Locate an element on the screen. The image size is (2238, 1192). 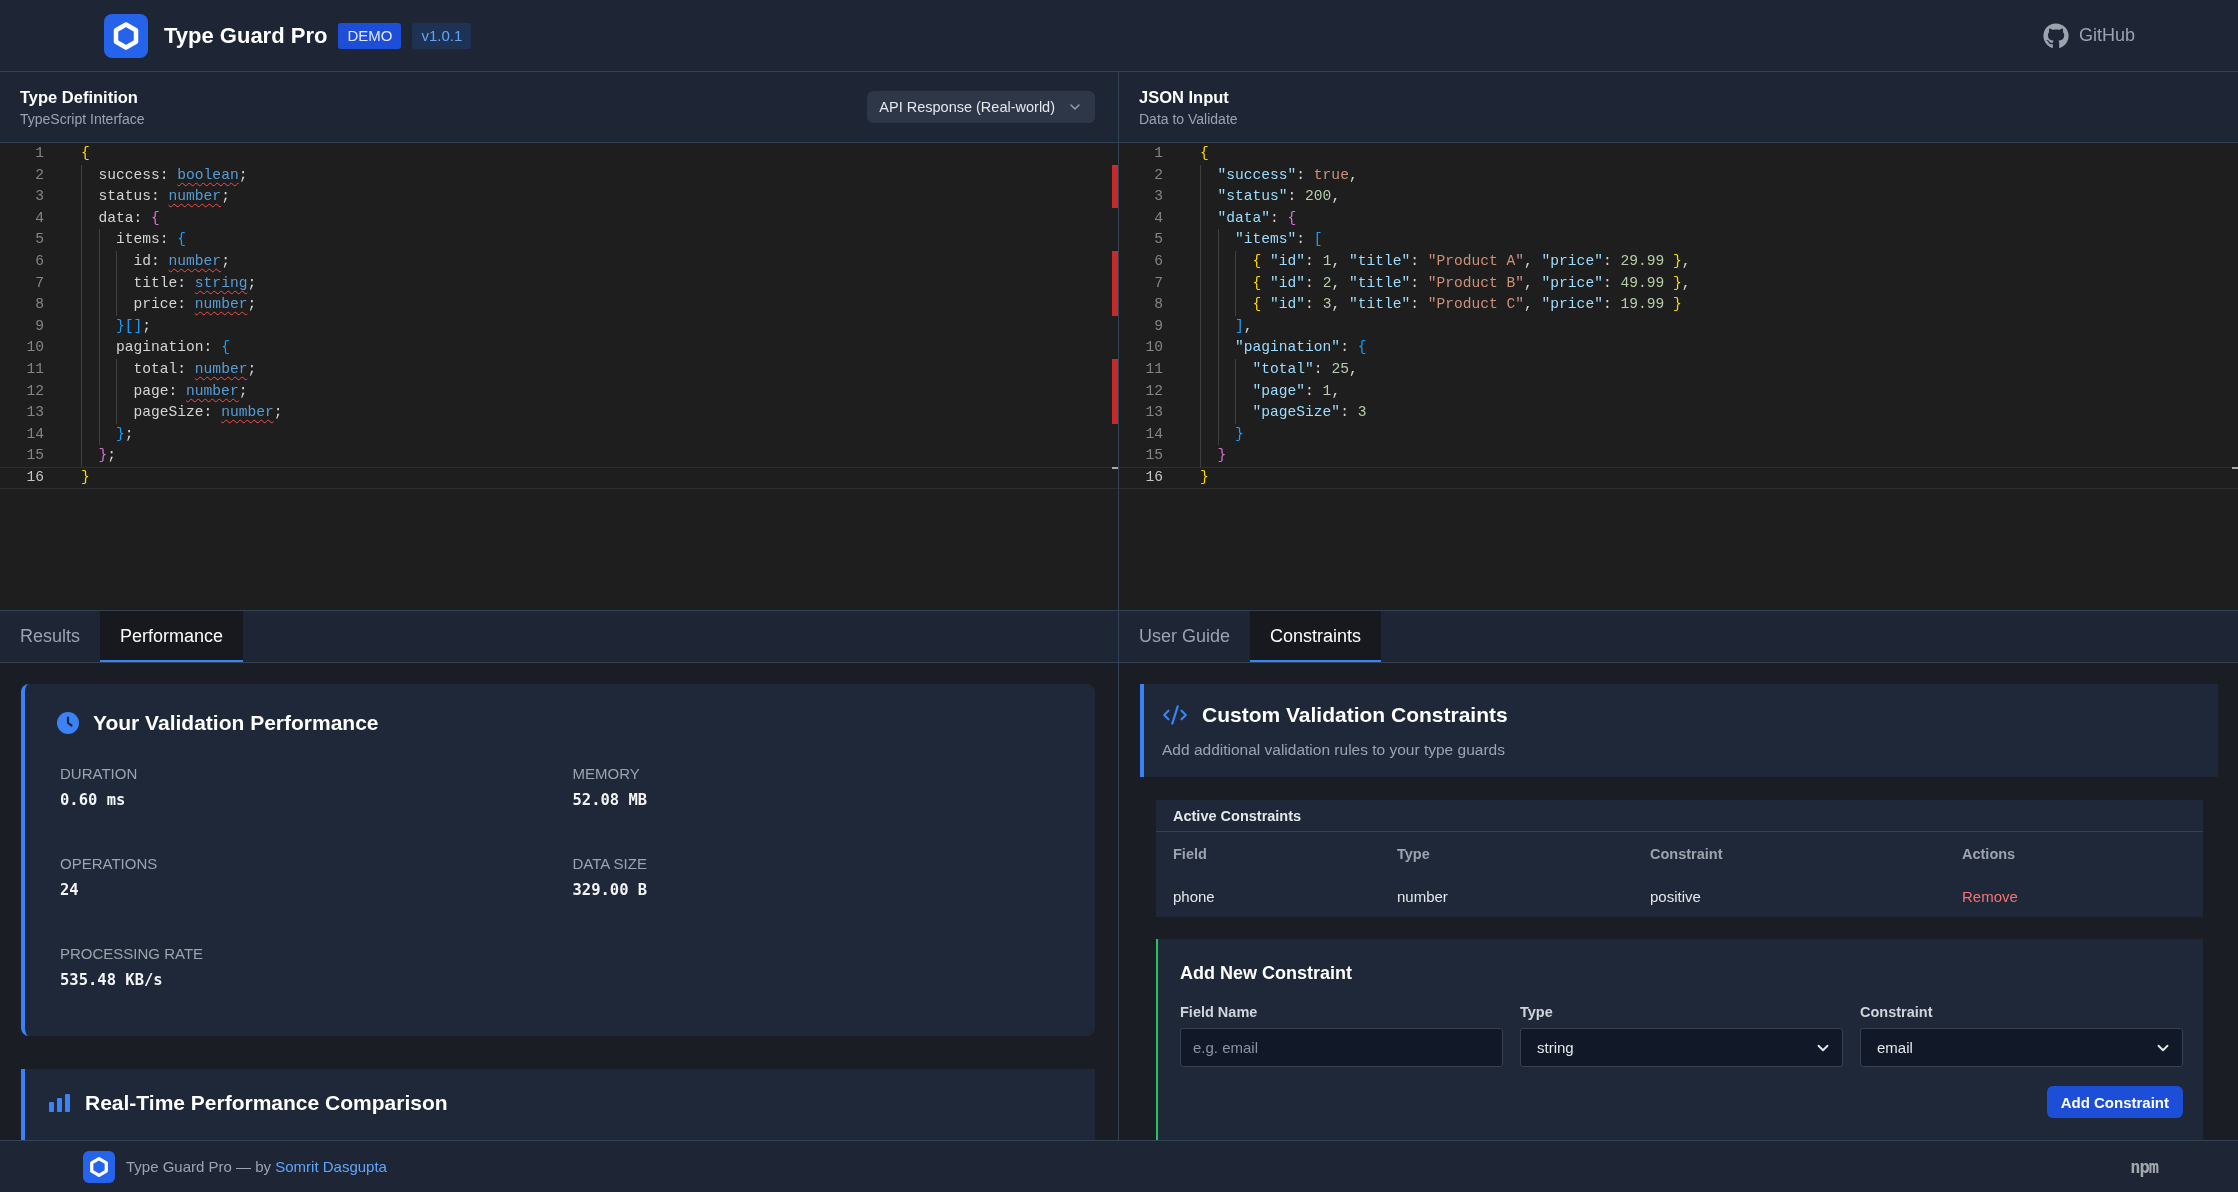
metric-value: 535.48 KB/s is located at coordinates (112, 980).